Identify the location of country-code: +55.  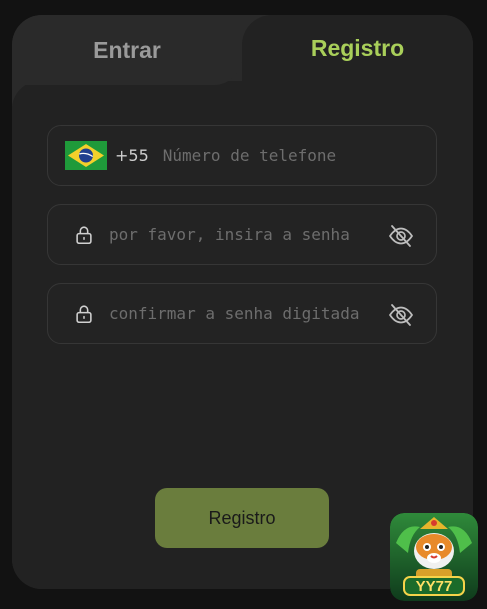
(132, 155).